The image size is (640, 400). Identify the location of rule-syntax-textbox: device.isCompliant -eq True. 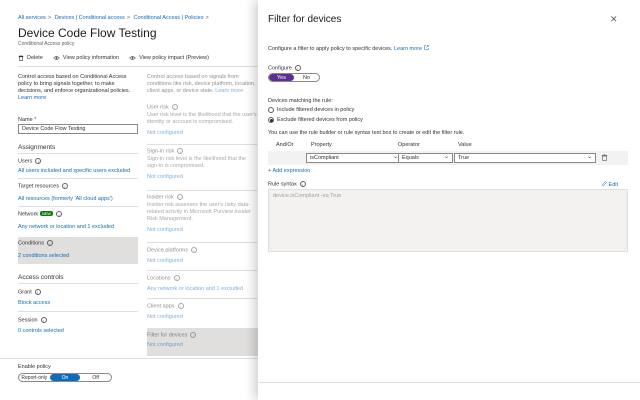
(448, 220).